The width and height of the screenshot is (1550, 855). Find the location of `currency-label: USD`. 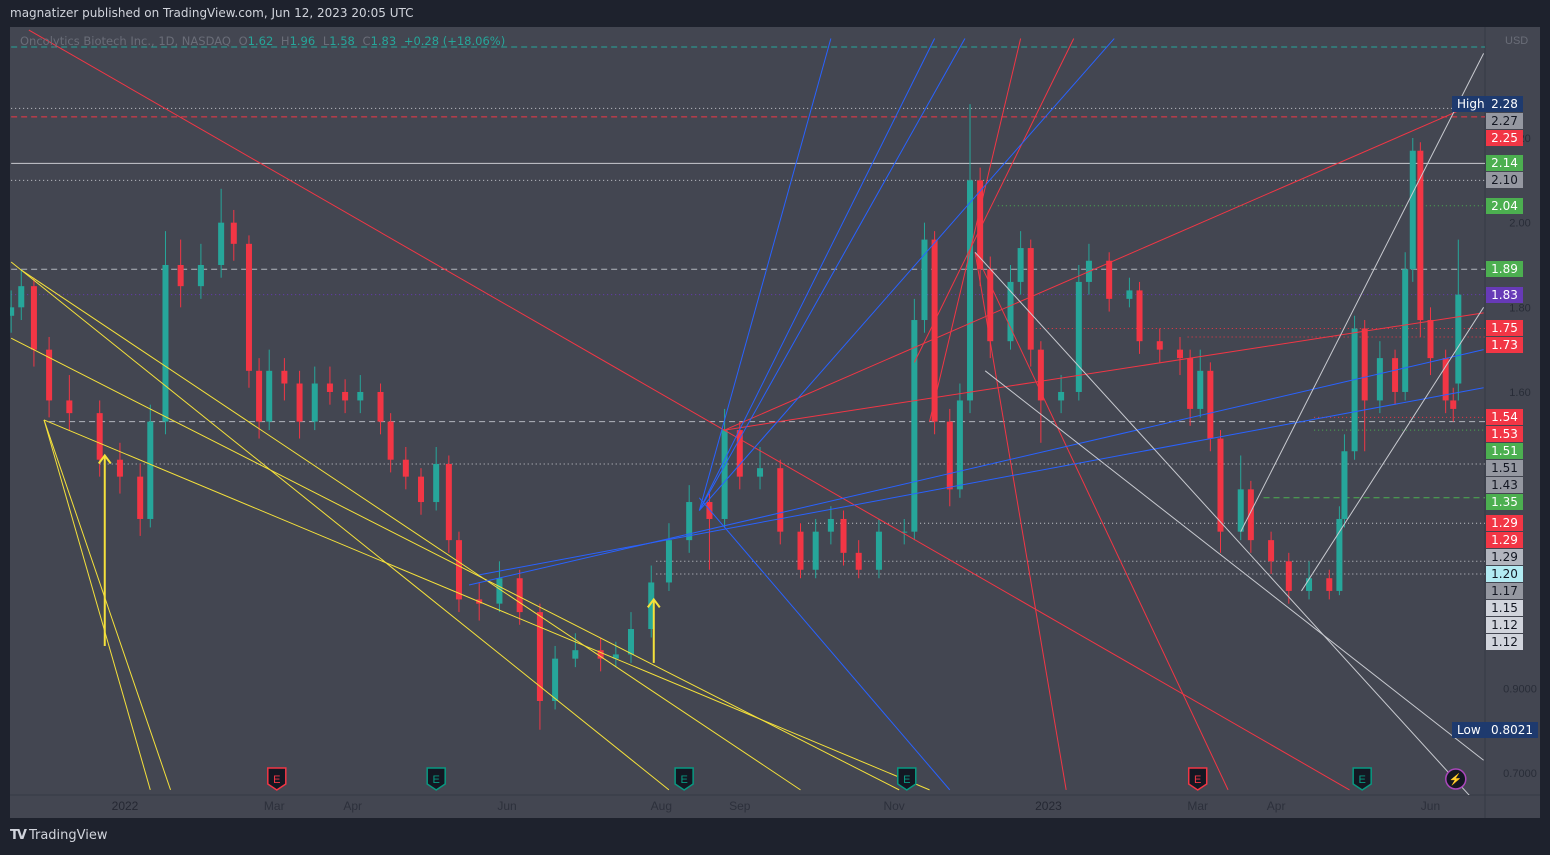

currency-label: USD is located at coordinates (1516, 41).